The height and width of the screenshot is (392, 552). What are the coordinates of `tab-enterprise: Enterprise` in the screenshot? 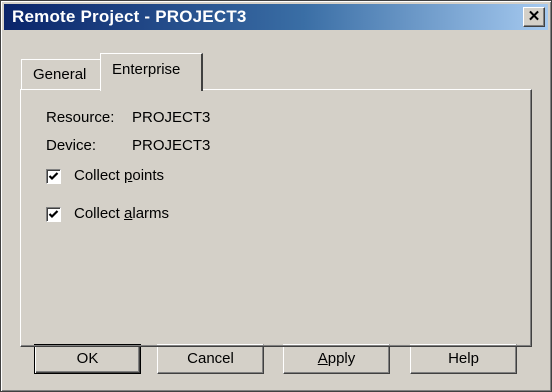 It's located at (151, 72).